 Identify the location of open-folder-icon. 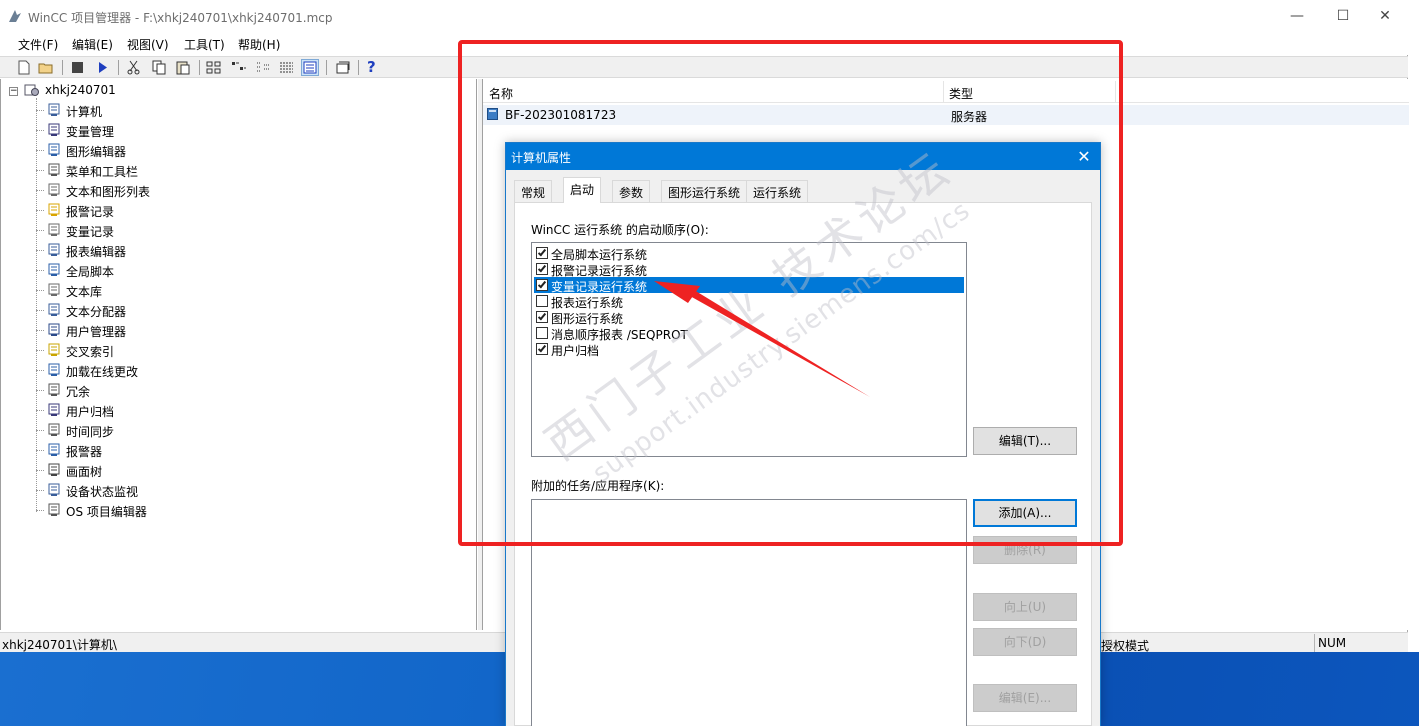
(46, 67).